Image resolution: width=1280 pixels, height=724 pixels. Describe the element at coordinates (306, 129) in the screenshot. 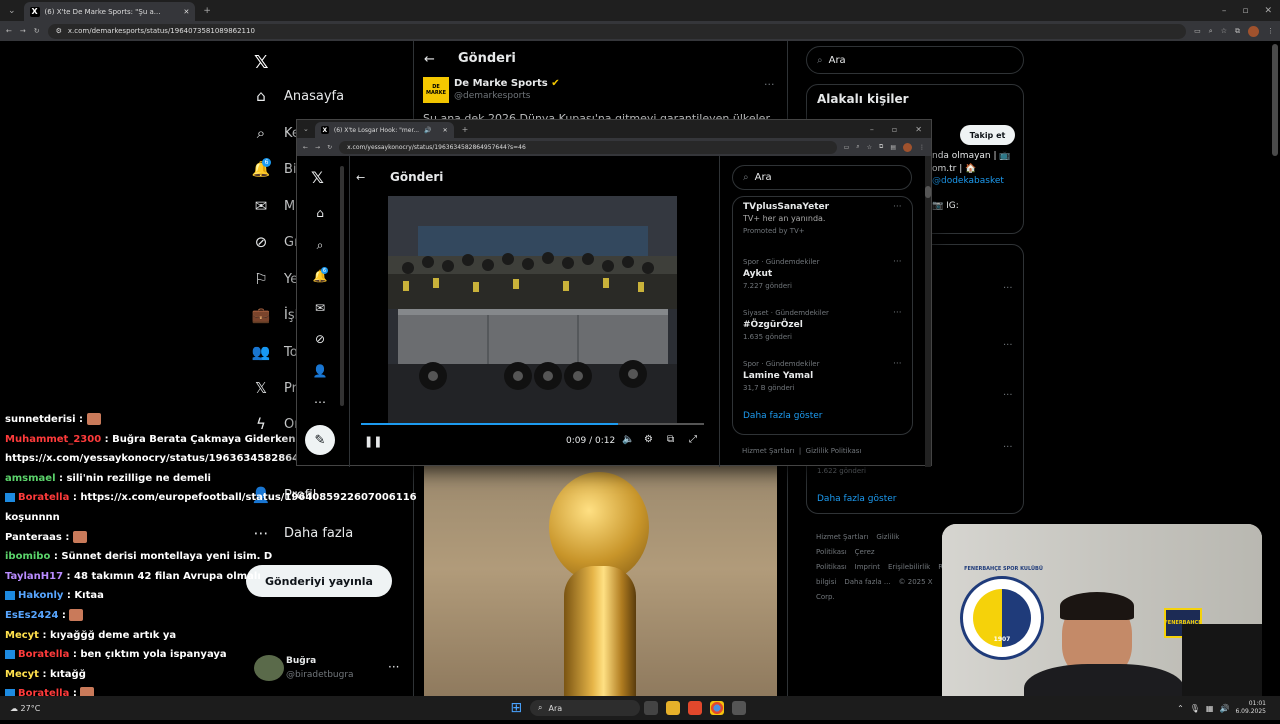

I see `popup-tab-search-icon: ⌄` at that location.